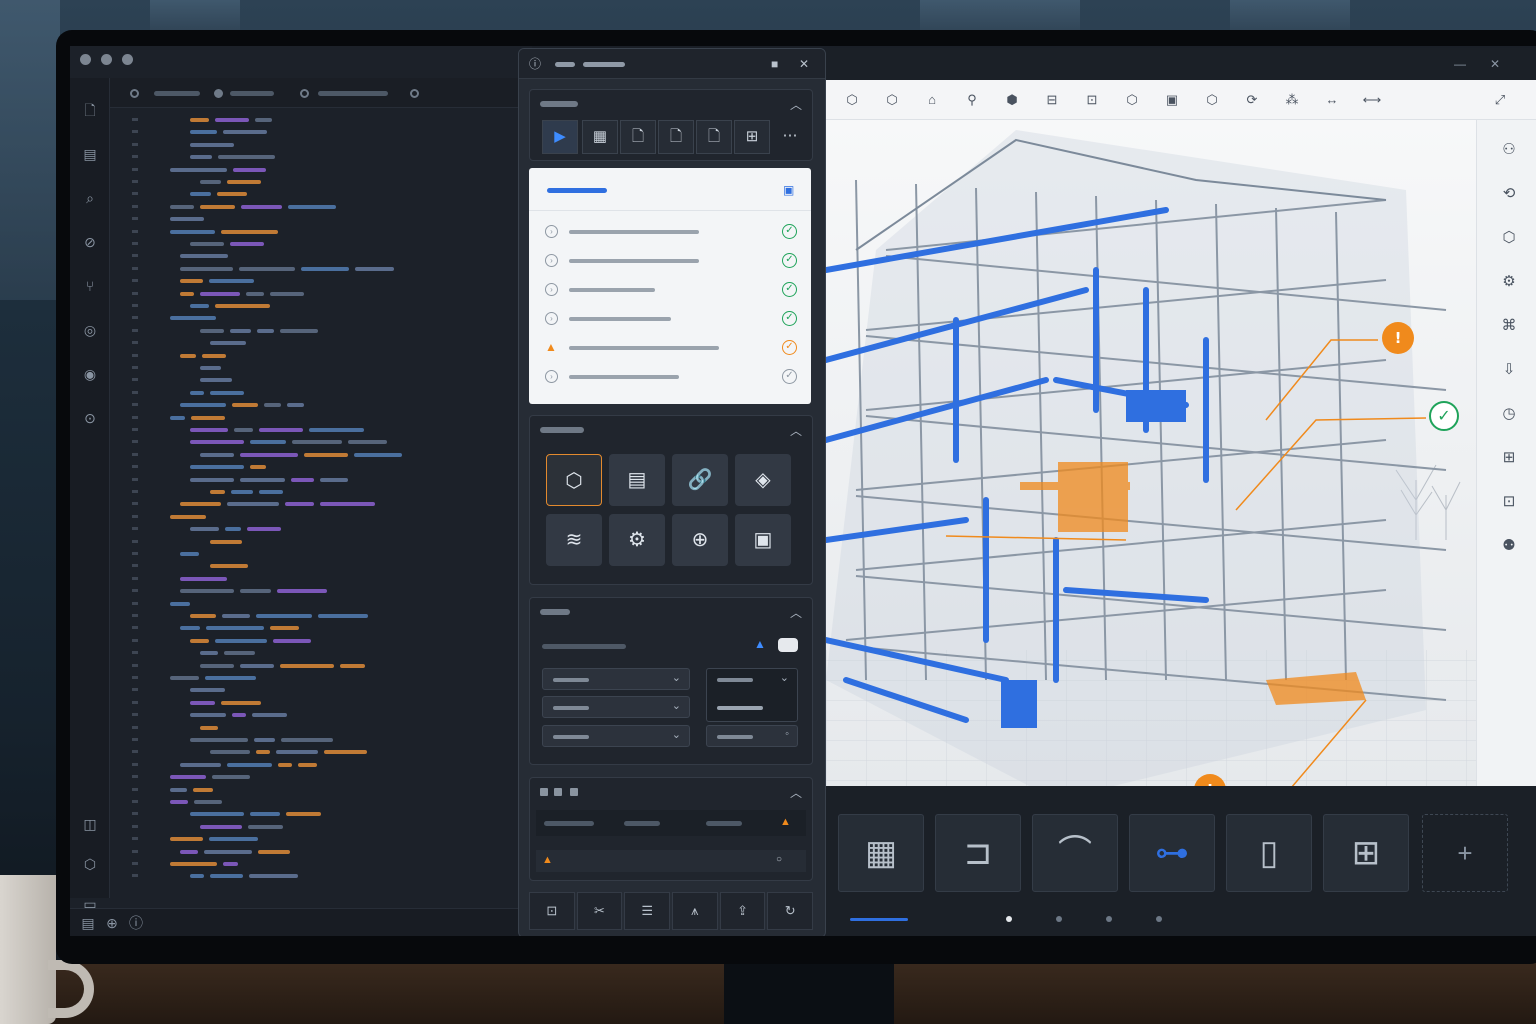 Image resolution: width=1536 pixels, height=1024 pixels. What do you see at coordinates (1444, 416) in the screenshot?
I see `ok-marker: ✓` at bounding box center [1444, 416].